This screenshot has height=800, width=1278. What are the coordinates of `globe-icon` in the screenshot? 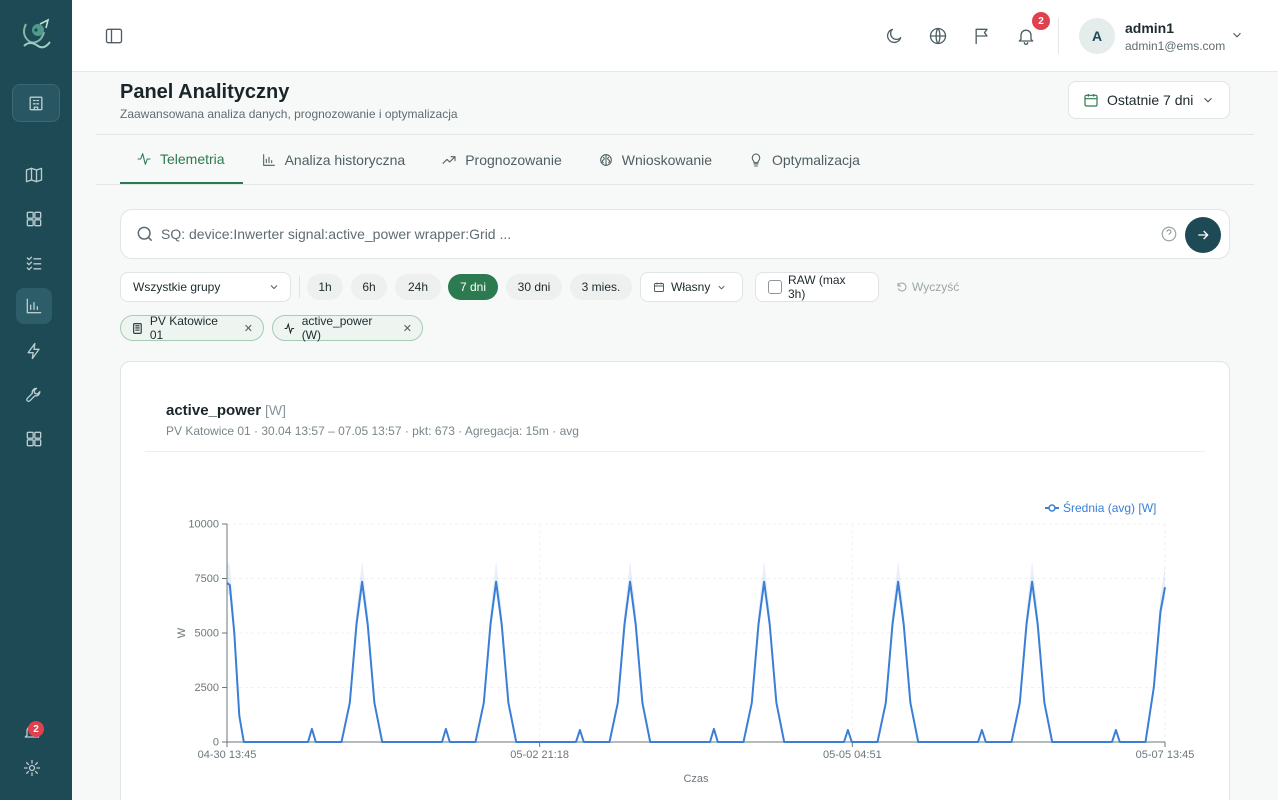 It's located at (938, 36).